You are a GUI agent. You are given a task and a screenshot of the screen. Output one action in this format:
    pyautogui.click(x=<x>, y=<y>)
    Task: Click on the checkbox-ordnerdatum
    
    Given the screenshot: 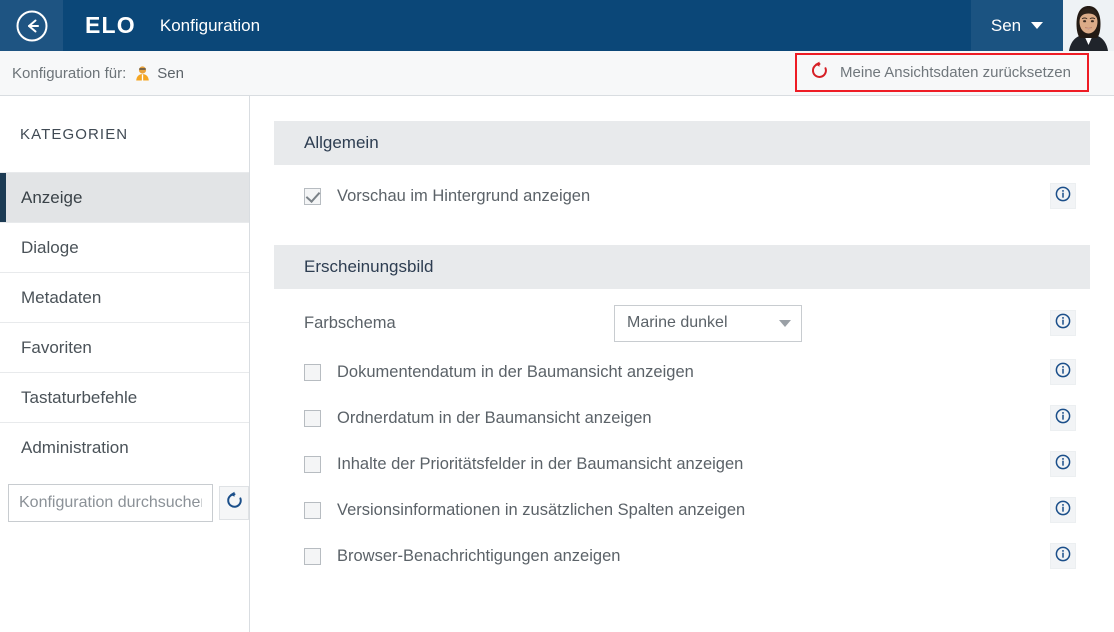 What is the action you would take?
    pyautogui.click(x=312, y=418)
    